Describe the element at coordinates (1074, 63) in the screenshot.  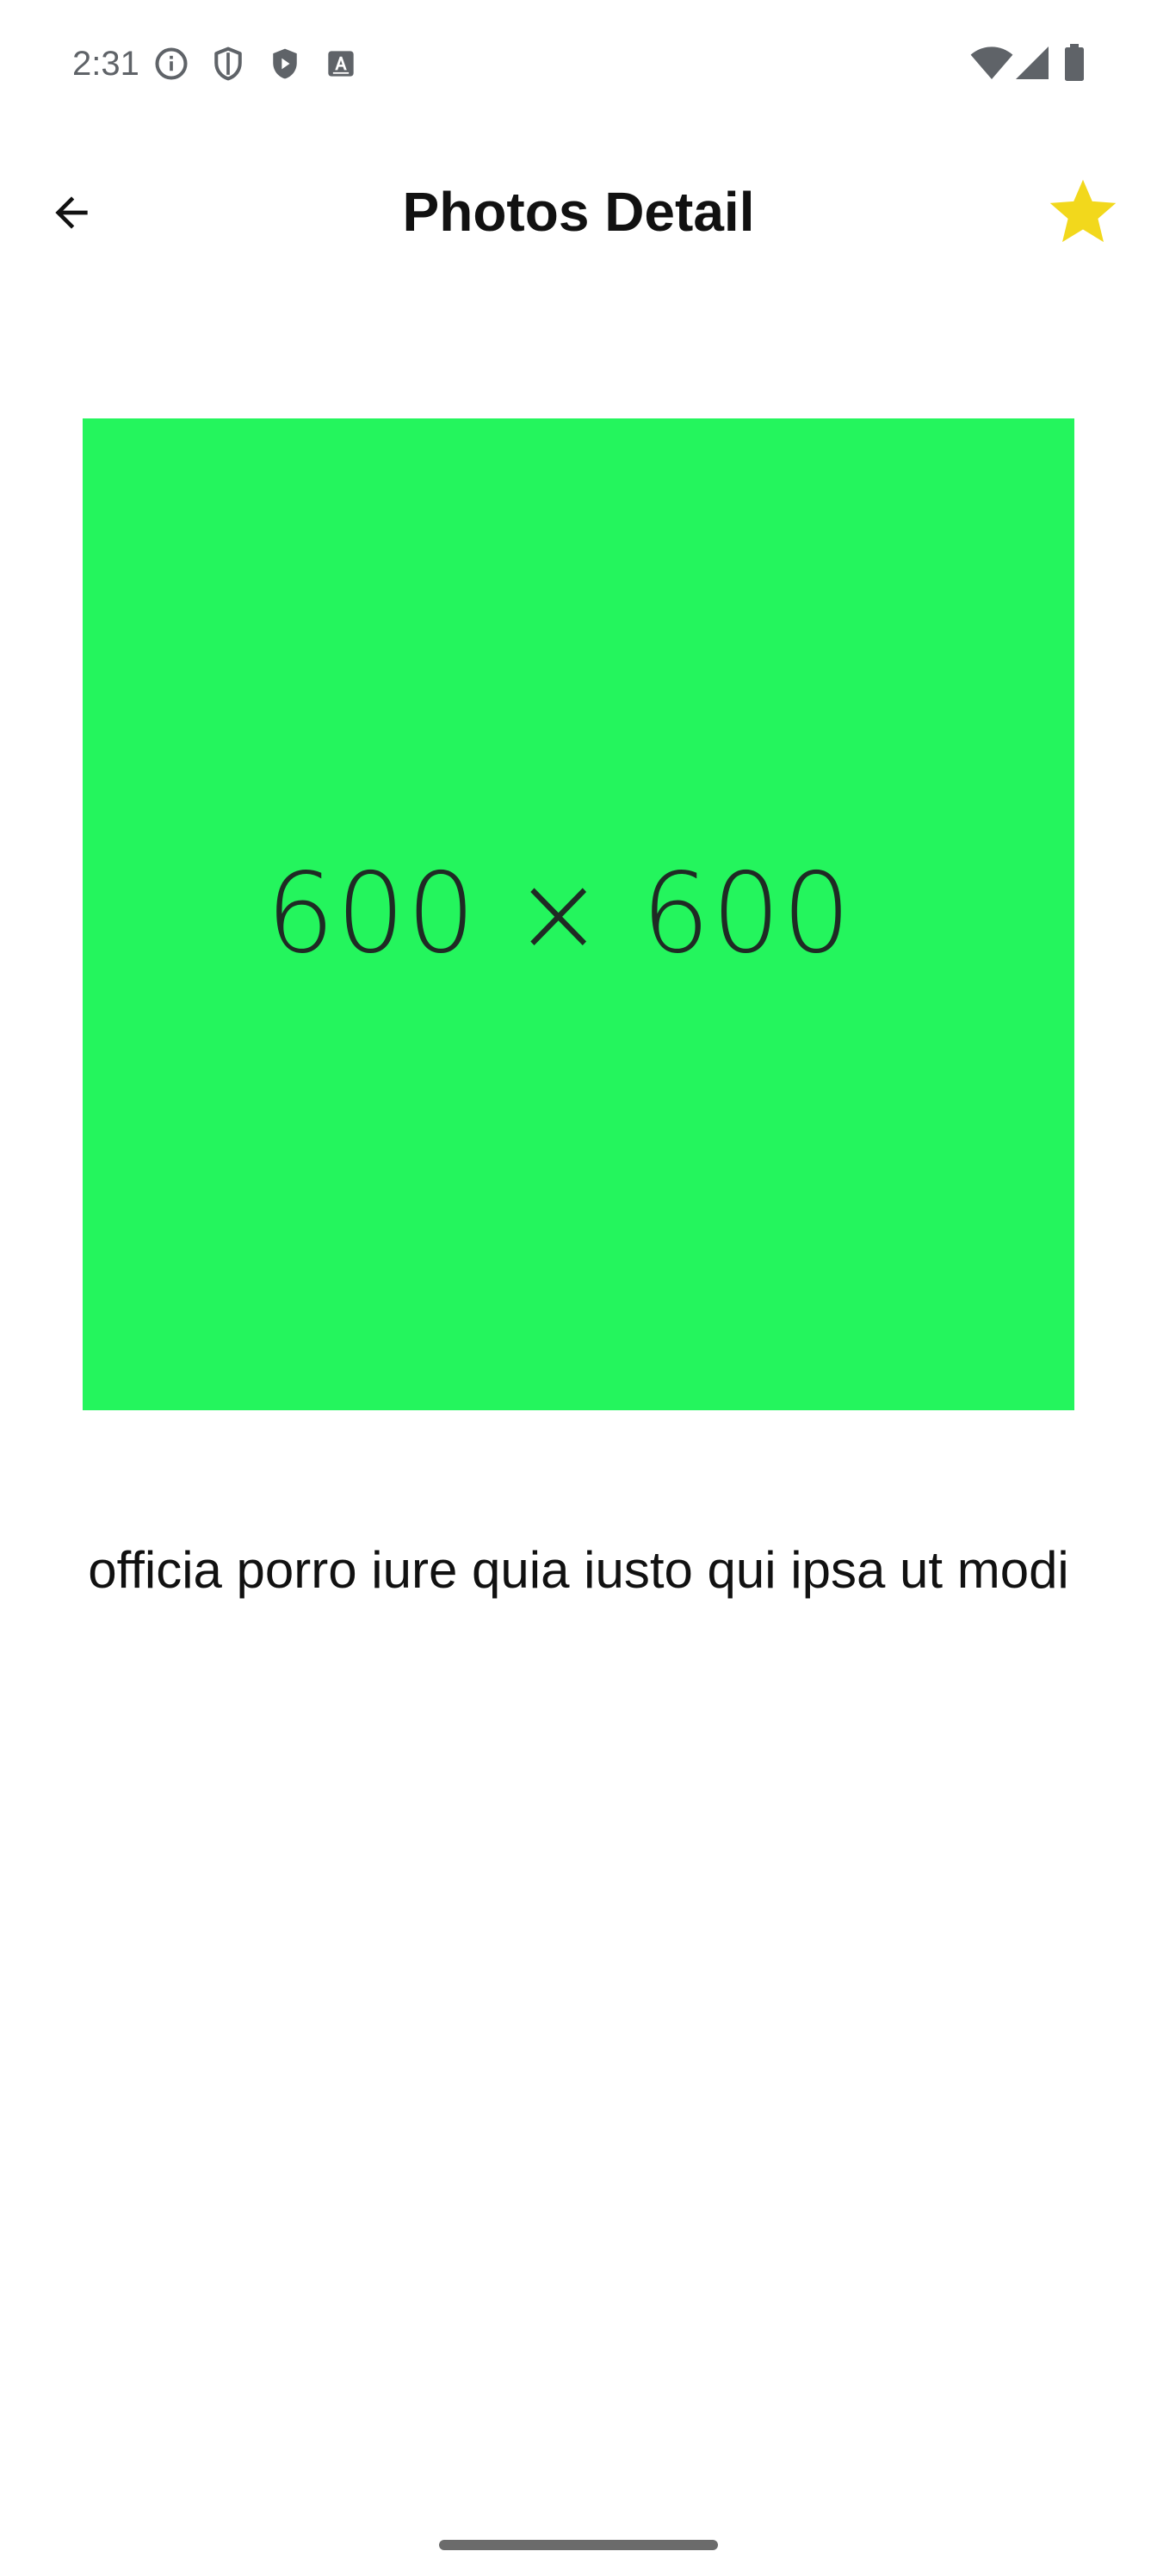
I see `battery-icon` at that location.